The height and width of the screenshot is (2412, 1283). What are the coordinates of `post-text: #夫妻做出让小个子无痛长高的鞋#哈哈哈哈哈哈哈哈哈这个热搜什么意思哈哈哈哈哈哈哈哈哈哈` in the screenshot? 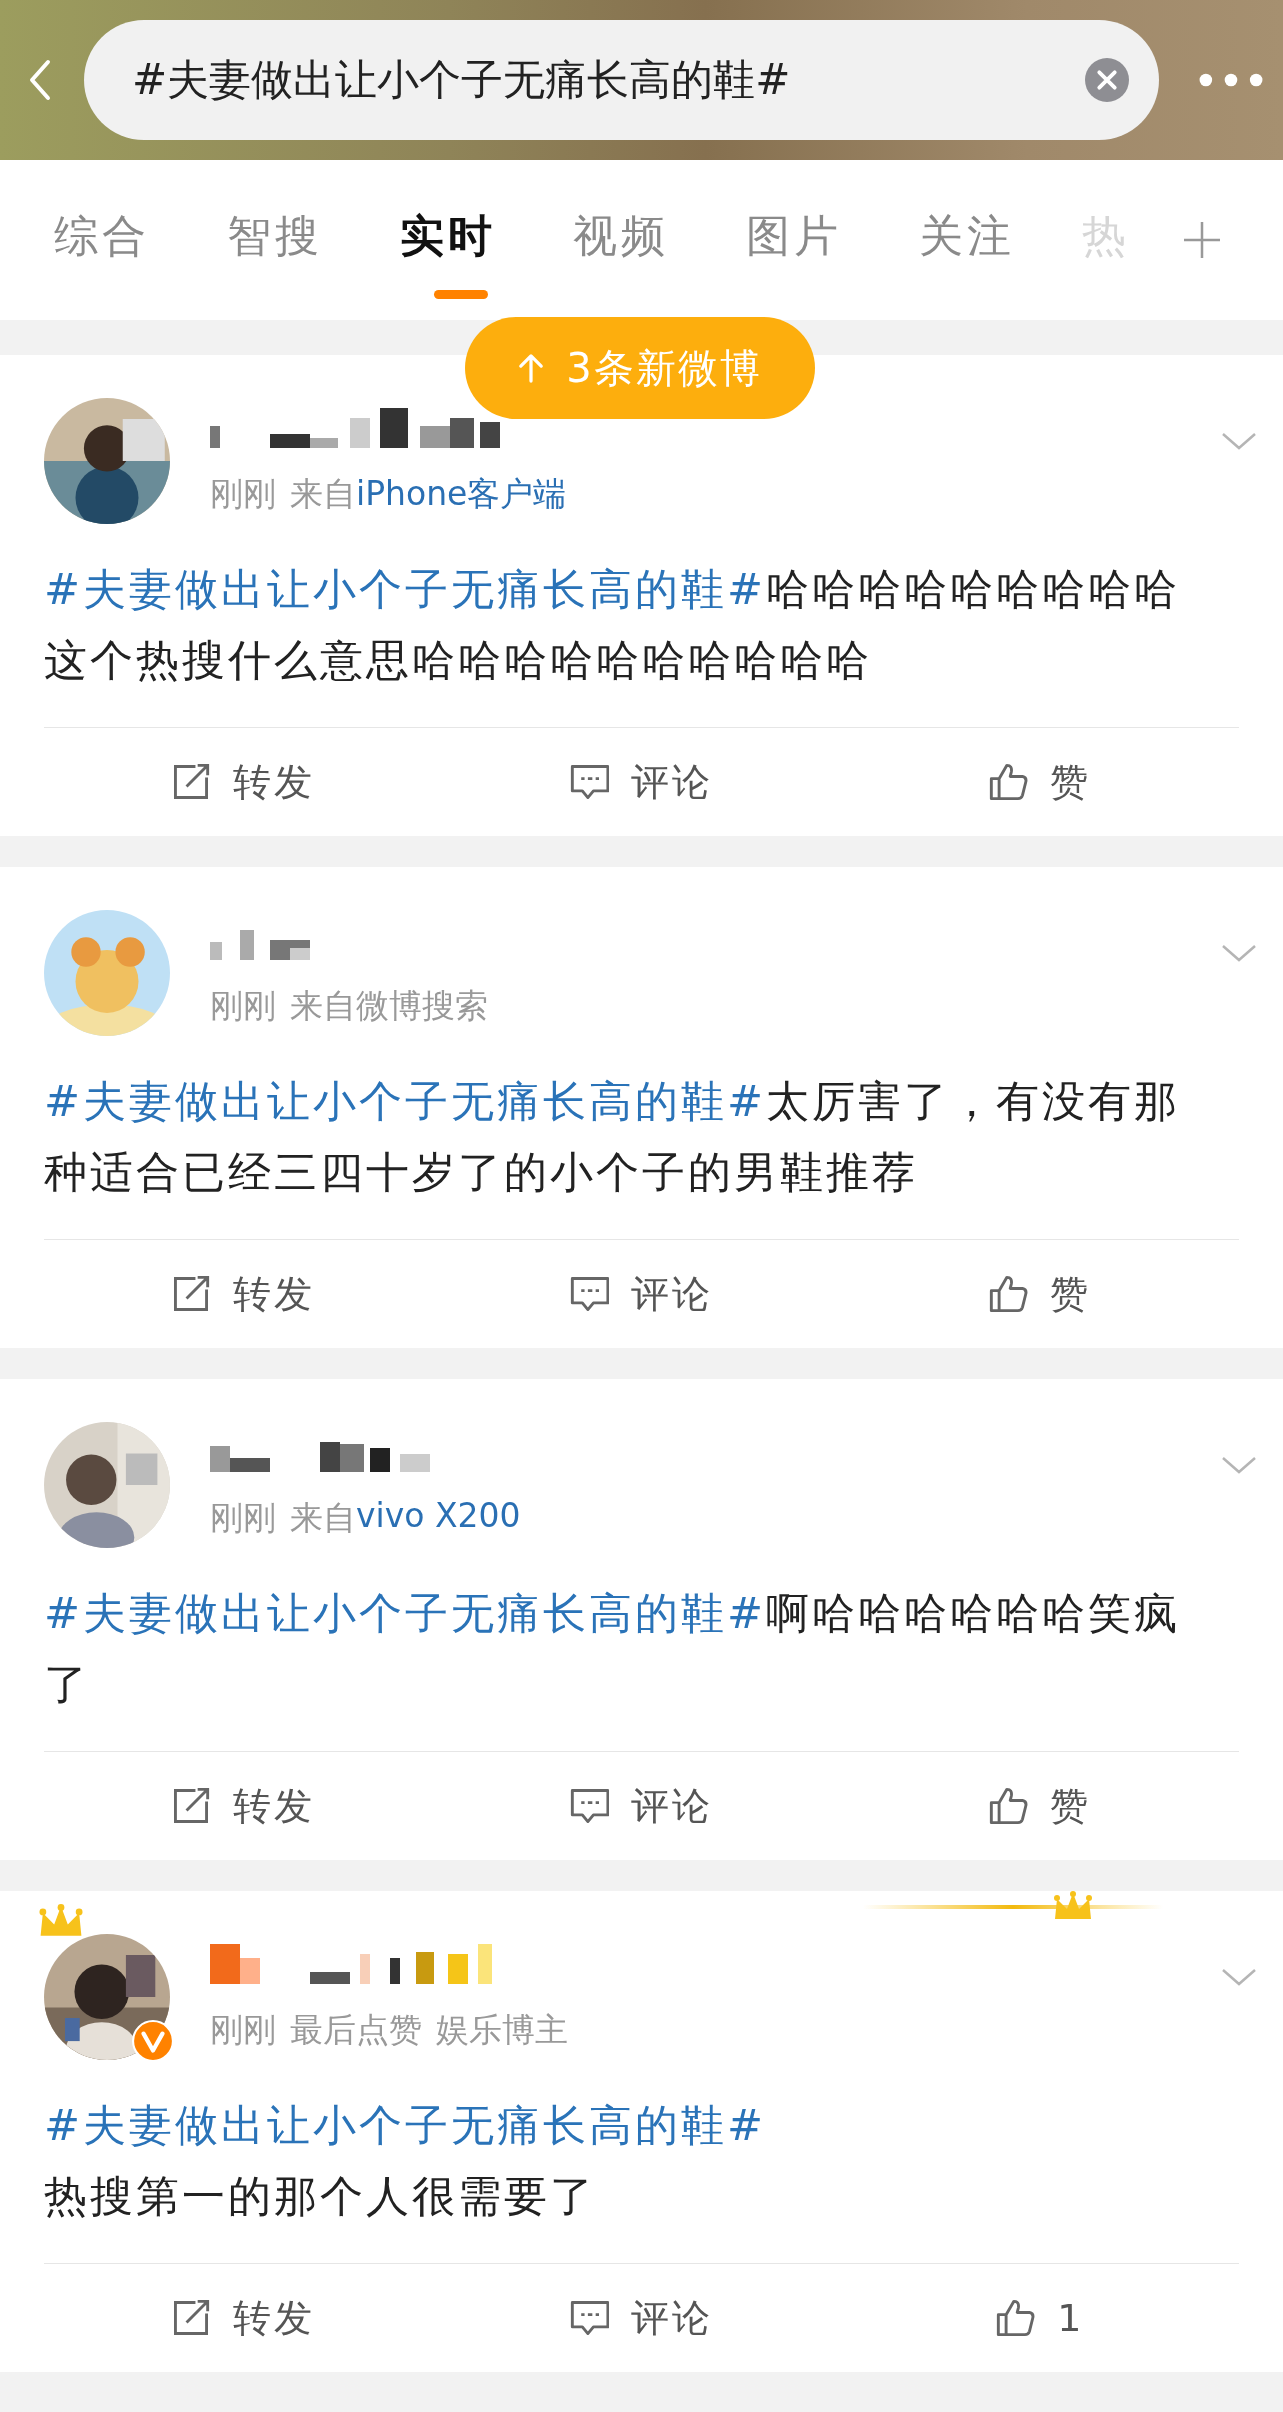 It's located at (613, 625).